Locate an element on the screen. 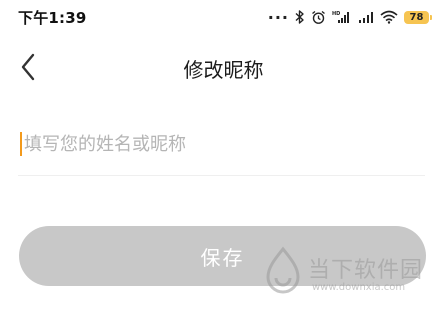  signal-icon is located at coordinates (366, 17).